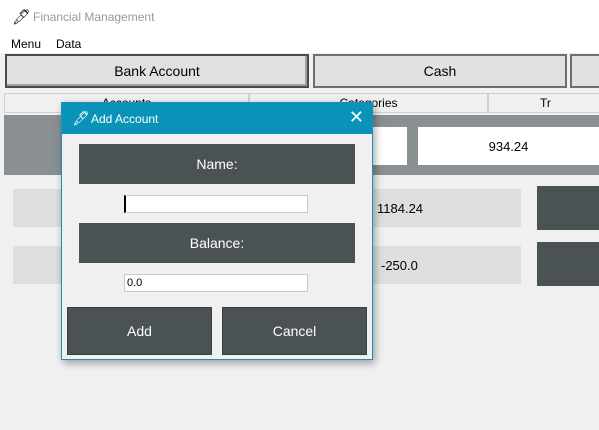 The width and height of the screenshot is (599, 430). I want to click on window-titlebar: 🖋 Financial Management, so click(299, 17).